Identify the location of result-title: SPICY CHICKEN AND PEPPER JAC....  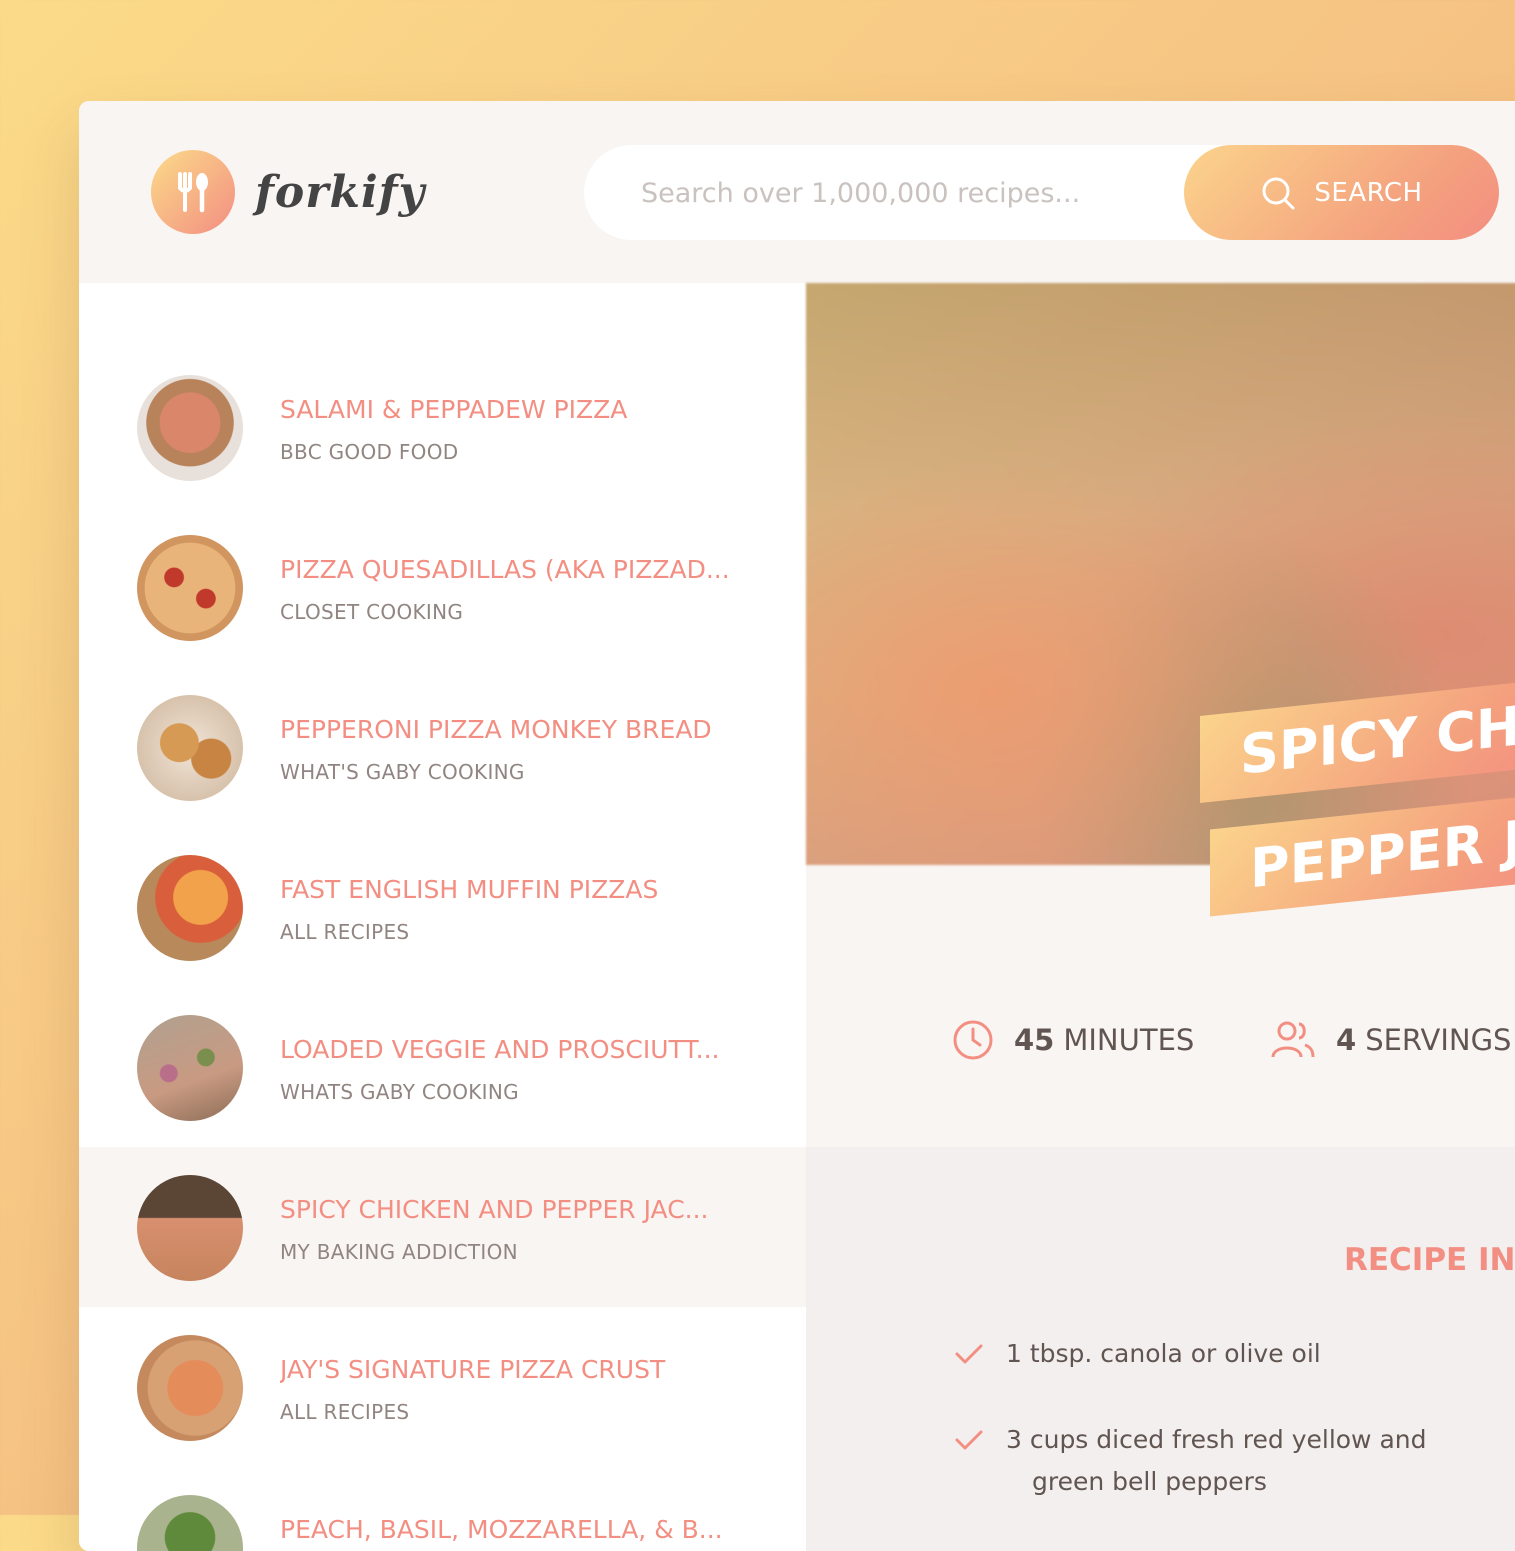
(494, 1209).